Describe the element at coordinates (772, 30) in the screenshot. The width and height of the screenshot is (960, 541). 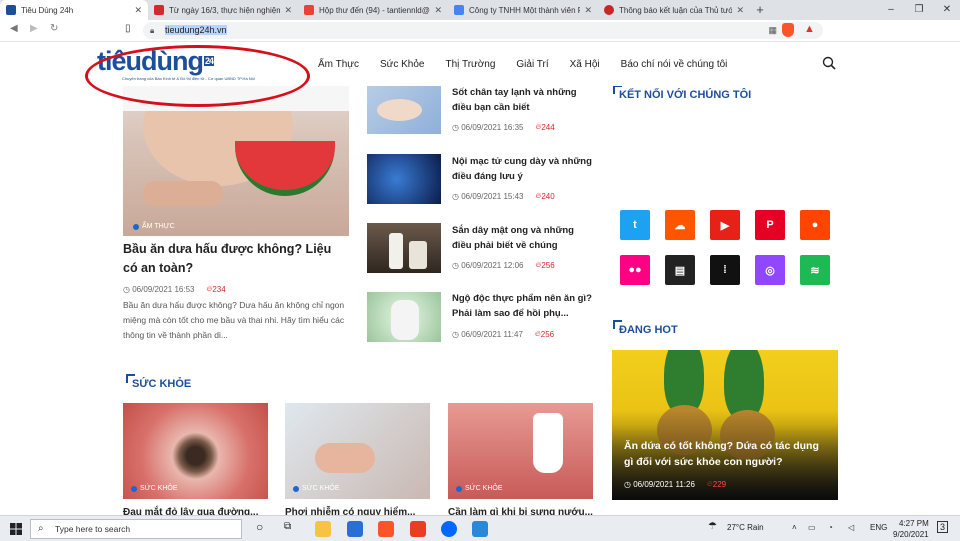
I see `qr-icon: ▦` at that location.